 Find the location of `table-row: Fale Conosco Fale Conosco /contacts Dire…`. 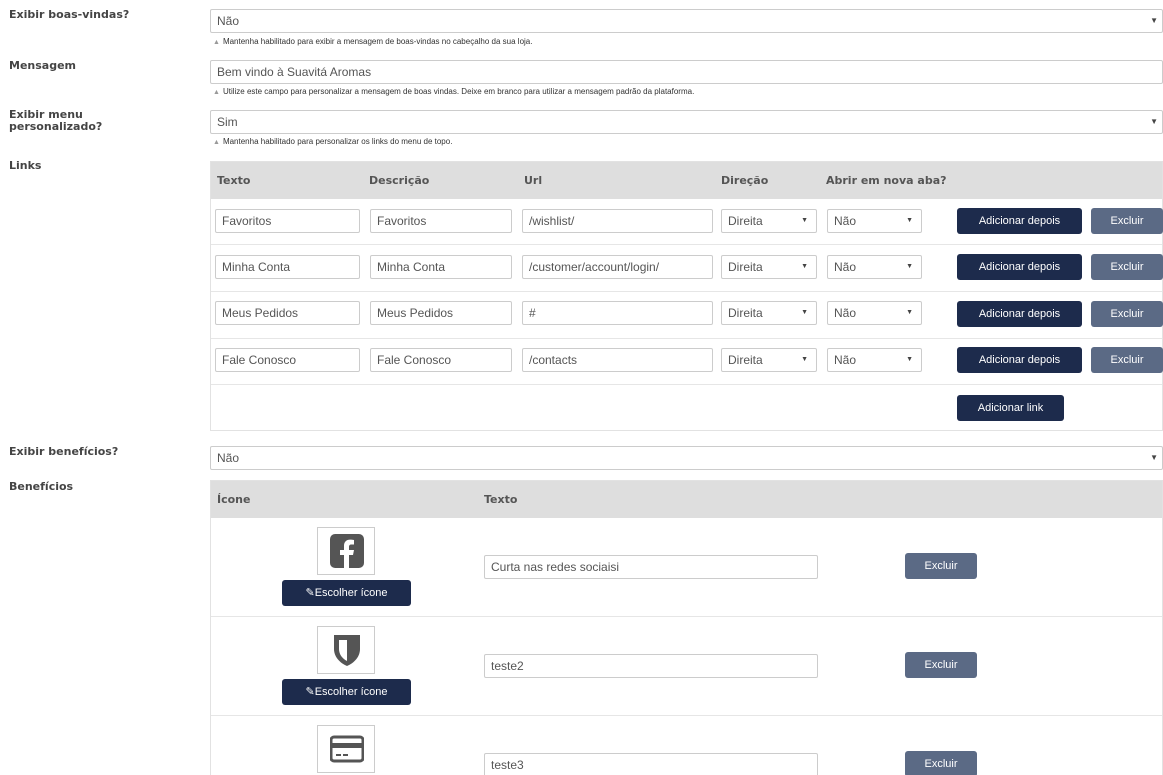

table-row: Fale Conosco Fale Conosco /contacts Dire… is located at coordinates (687, 362).